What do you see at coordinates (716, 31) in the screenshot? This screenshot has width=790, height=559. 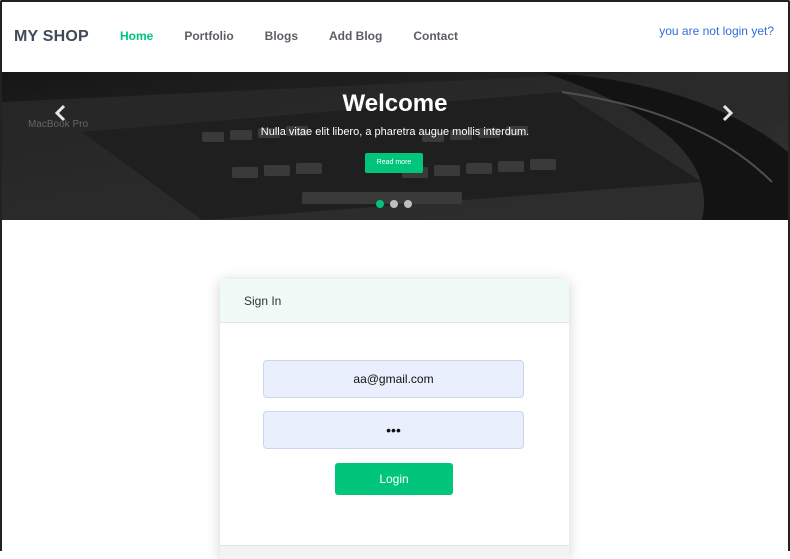 I see `login-status-link: you are not login yet?` at bounding box center [716, 31].